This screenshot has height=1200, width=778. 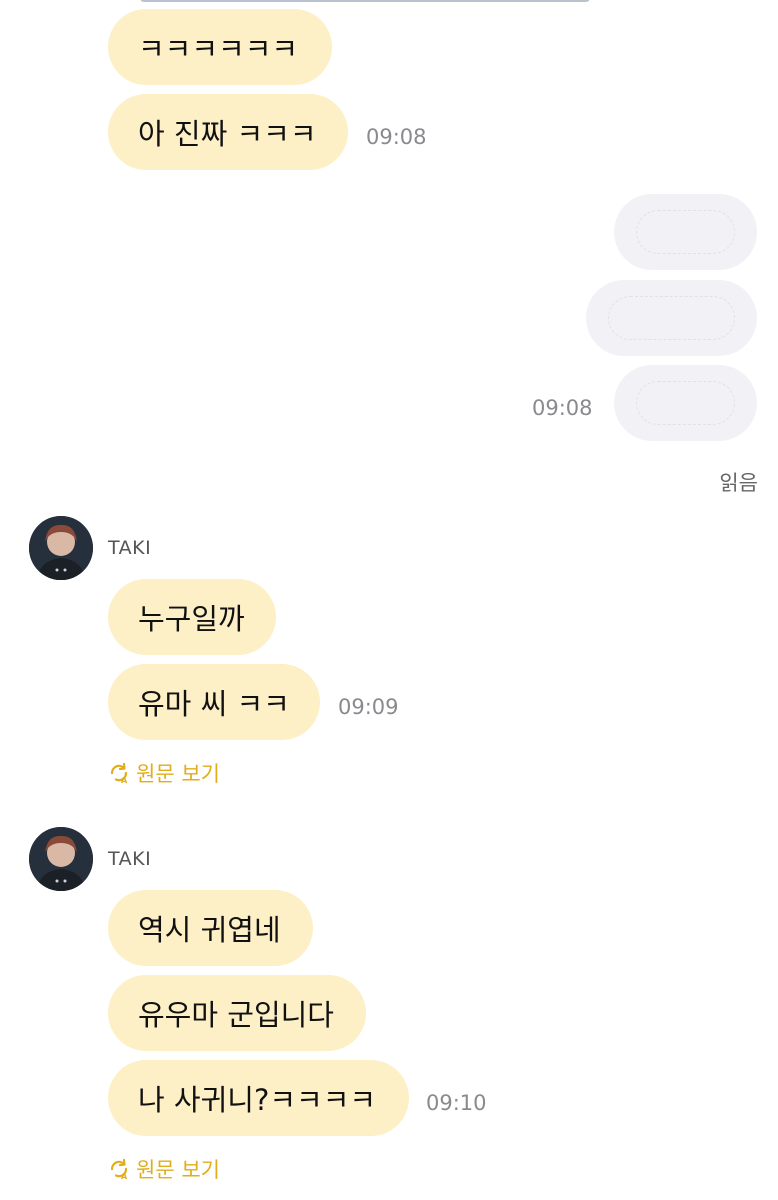 I want to click on message-text: 역시 귀엽네, so click(x=209, y=930).